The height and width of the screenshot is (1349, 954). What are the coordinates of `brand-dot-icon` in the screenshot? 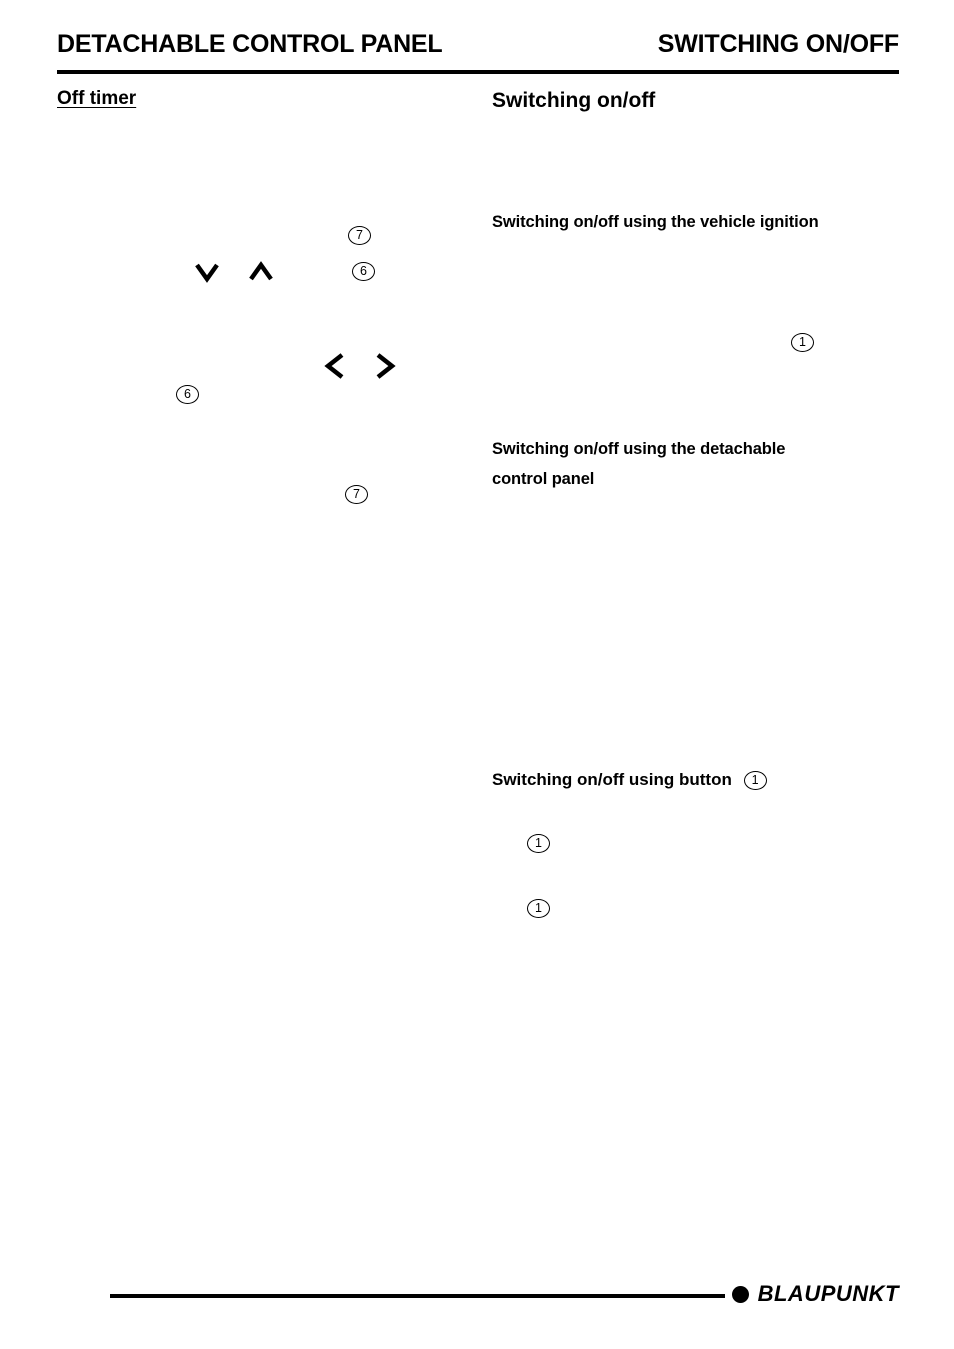 It's located at (740, 1294).